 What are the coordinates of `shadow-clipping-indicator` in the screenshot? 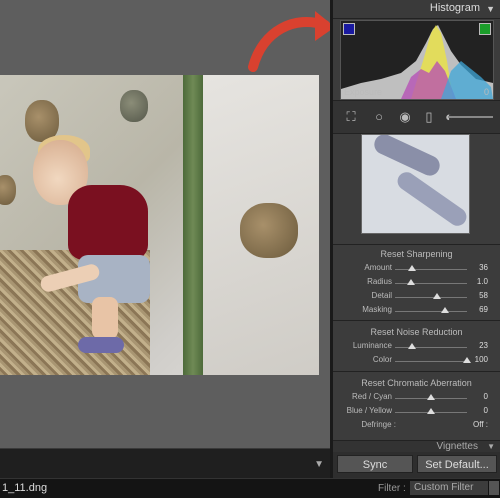 It's located at (349, 29).